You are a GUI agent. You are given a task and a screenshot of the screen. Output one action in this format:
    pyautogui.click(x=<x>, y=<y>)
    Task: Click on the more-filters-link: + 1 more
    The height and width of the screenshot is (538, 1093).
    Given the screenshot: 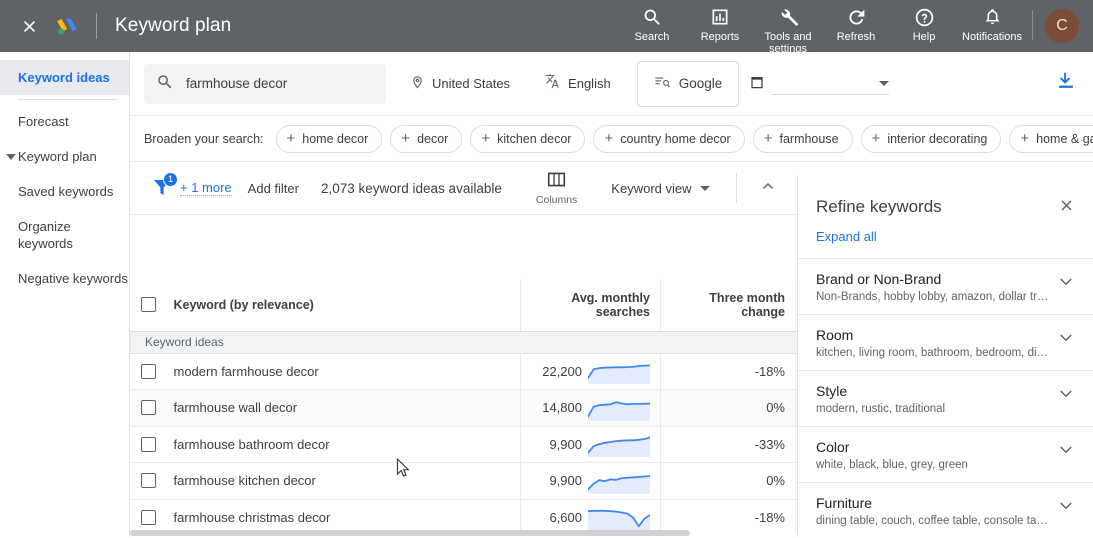 What is the action you would take?
    pyautogui.click(x=206, y=188)
    